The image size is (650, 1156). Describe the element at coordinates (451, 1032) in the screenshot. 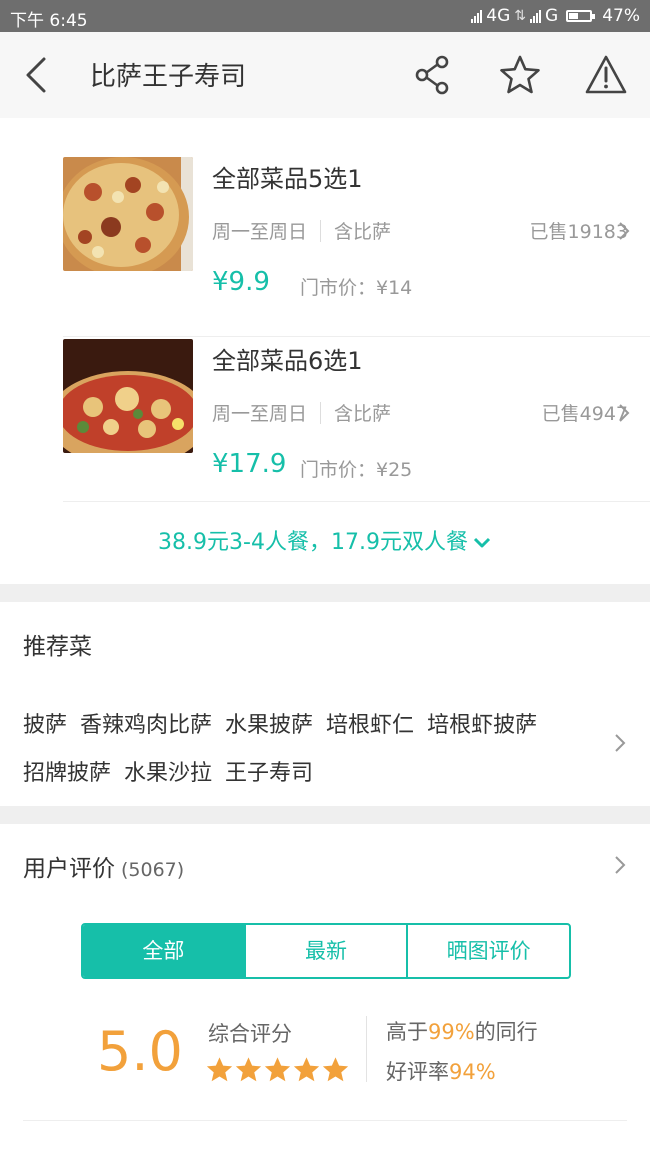

I see `stat-value: 99%` at that location.